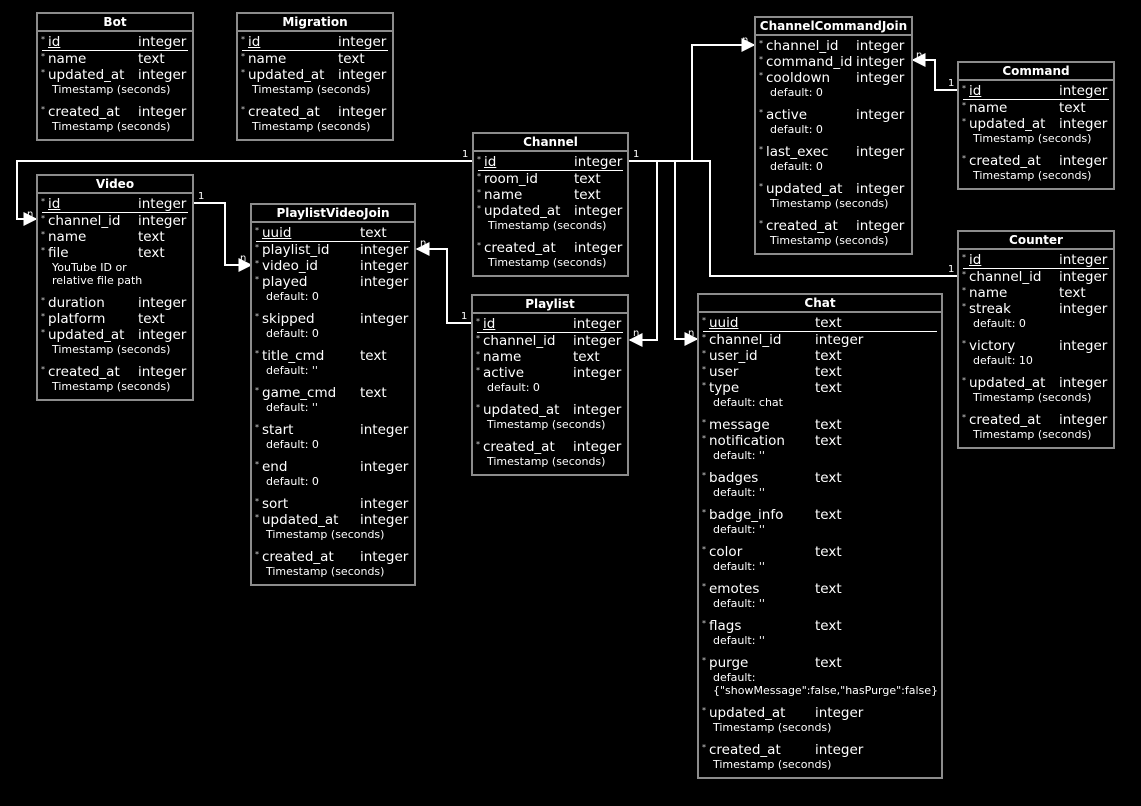  What do you see at coordinates (819, 425) in the screenshot?
I see `field-row-message: * message text` at bounding box center [819, 425].